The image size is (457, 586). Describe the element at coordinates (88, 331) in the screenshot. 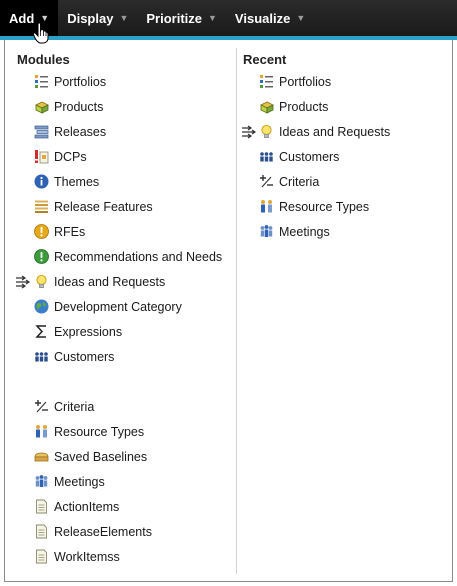

I see `module-label: Expressions` at that location.